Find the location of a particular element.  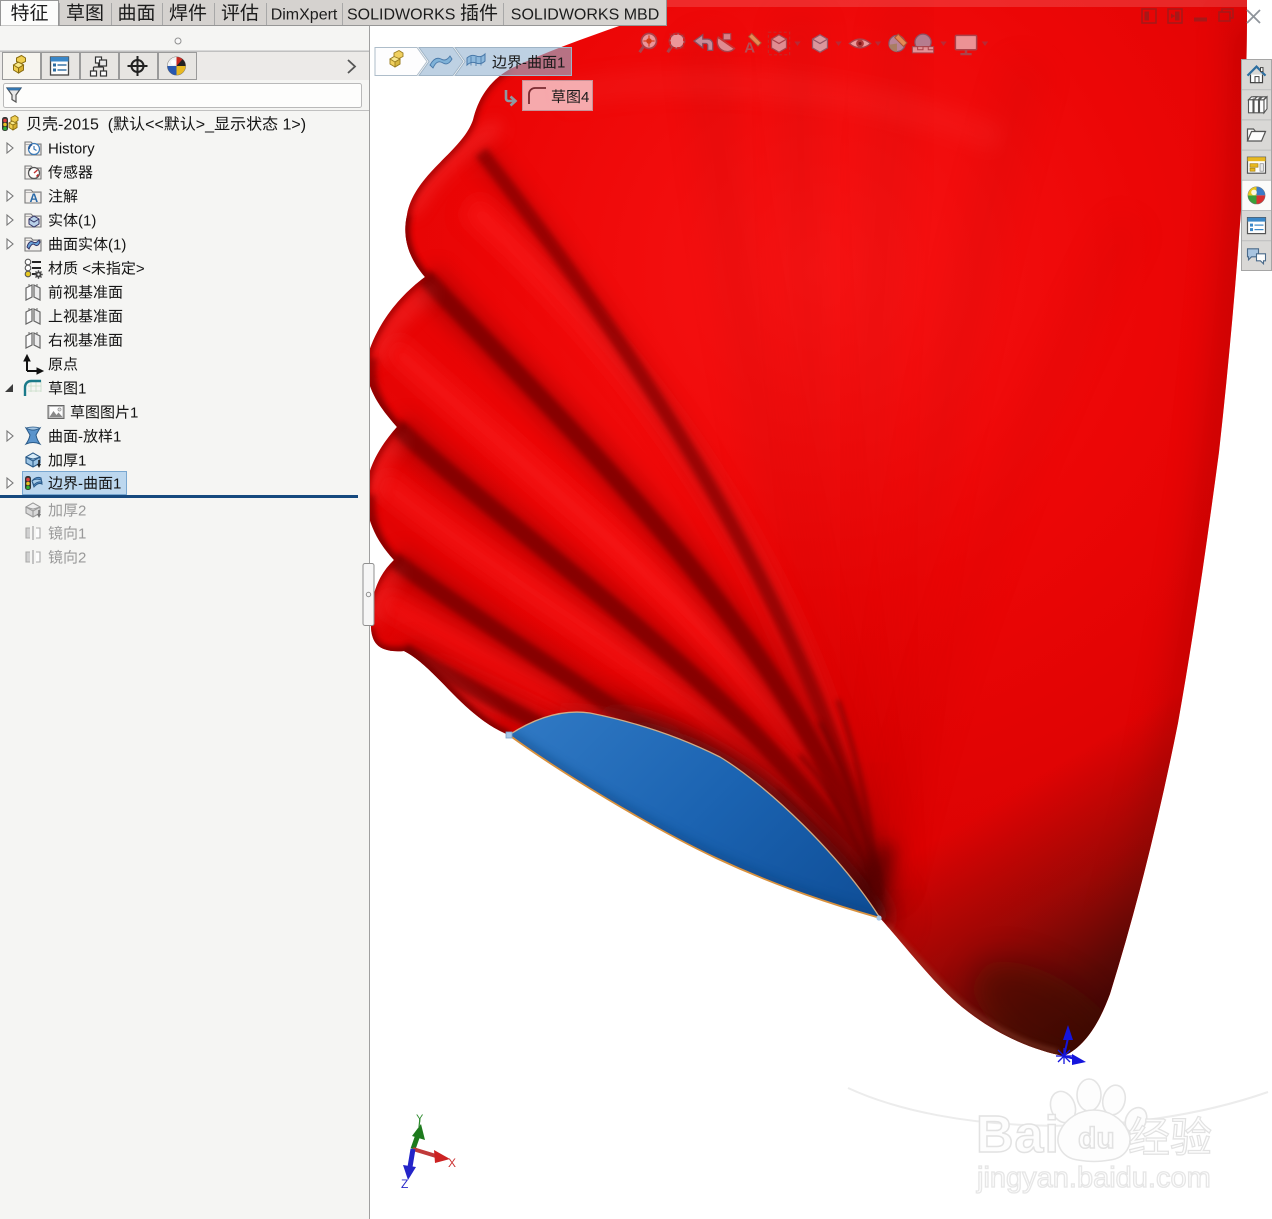

svg-text: DimXpert is located at coordinates (304, 15).